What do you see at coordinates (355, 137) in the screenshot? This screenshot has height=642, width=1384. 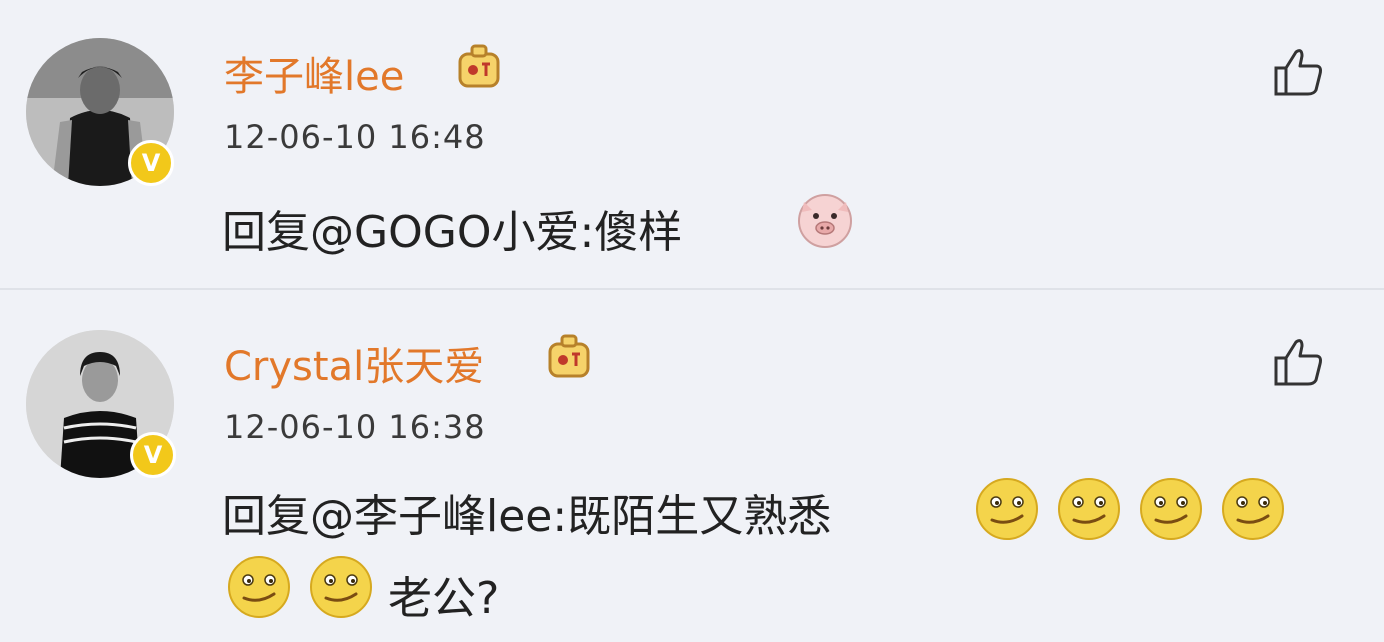 I see `timestamp: 12-06-10 16:48` at bounding box center [355, 137].